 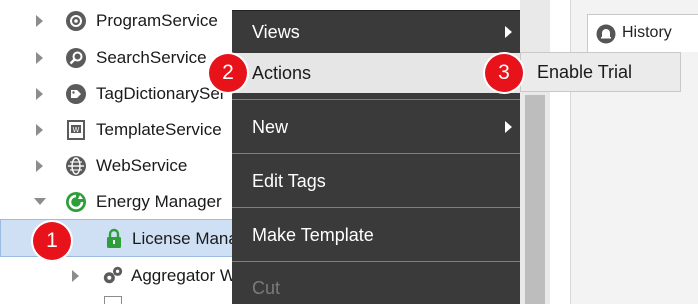 What do you see at coordinates (535, 199) in the screenshot?
I see `scrollbar-thumb` at bounding box center [535, 199].